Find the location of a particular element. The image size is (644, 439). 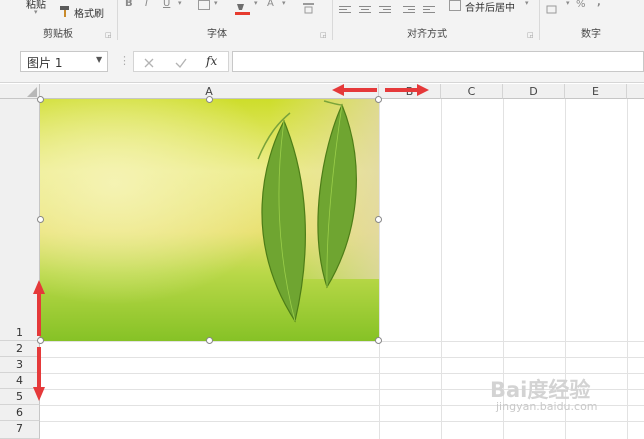

row-header-6: 6 is located at coordinates (20, 413).